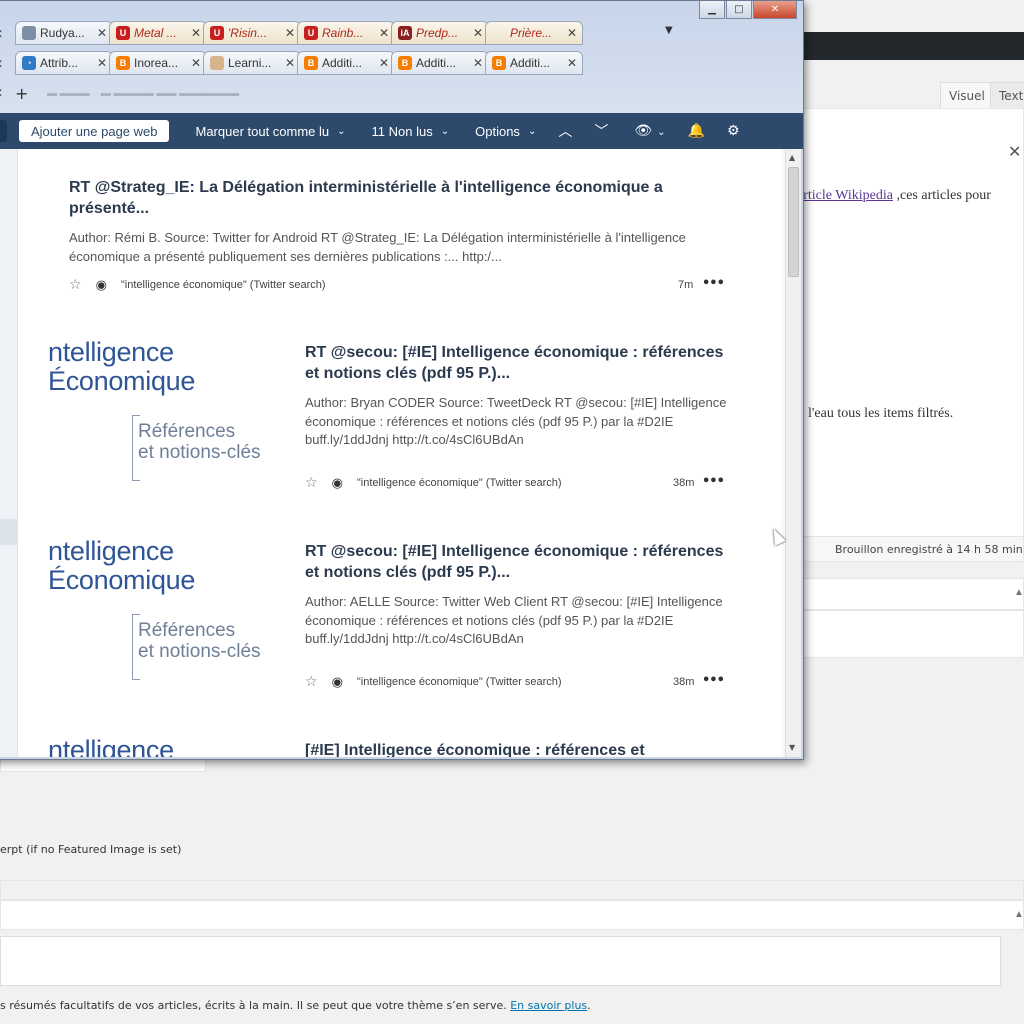 This screenshot has width=1024, height=1024. Describe the element at coordinates (601, 131) in the screenshot. I see `next-article-icon: ﹀` at that location.